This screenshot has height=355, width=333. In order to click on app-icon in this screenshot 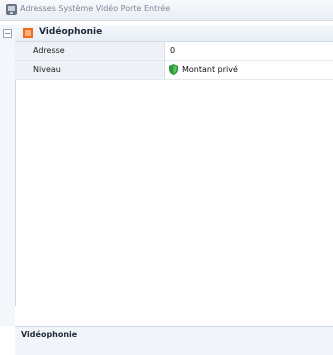, I will do `click(11, 9)`.